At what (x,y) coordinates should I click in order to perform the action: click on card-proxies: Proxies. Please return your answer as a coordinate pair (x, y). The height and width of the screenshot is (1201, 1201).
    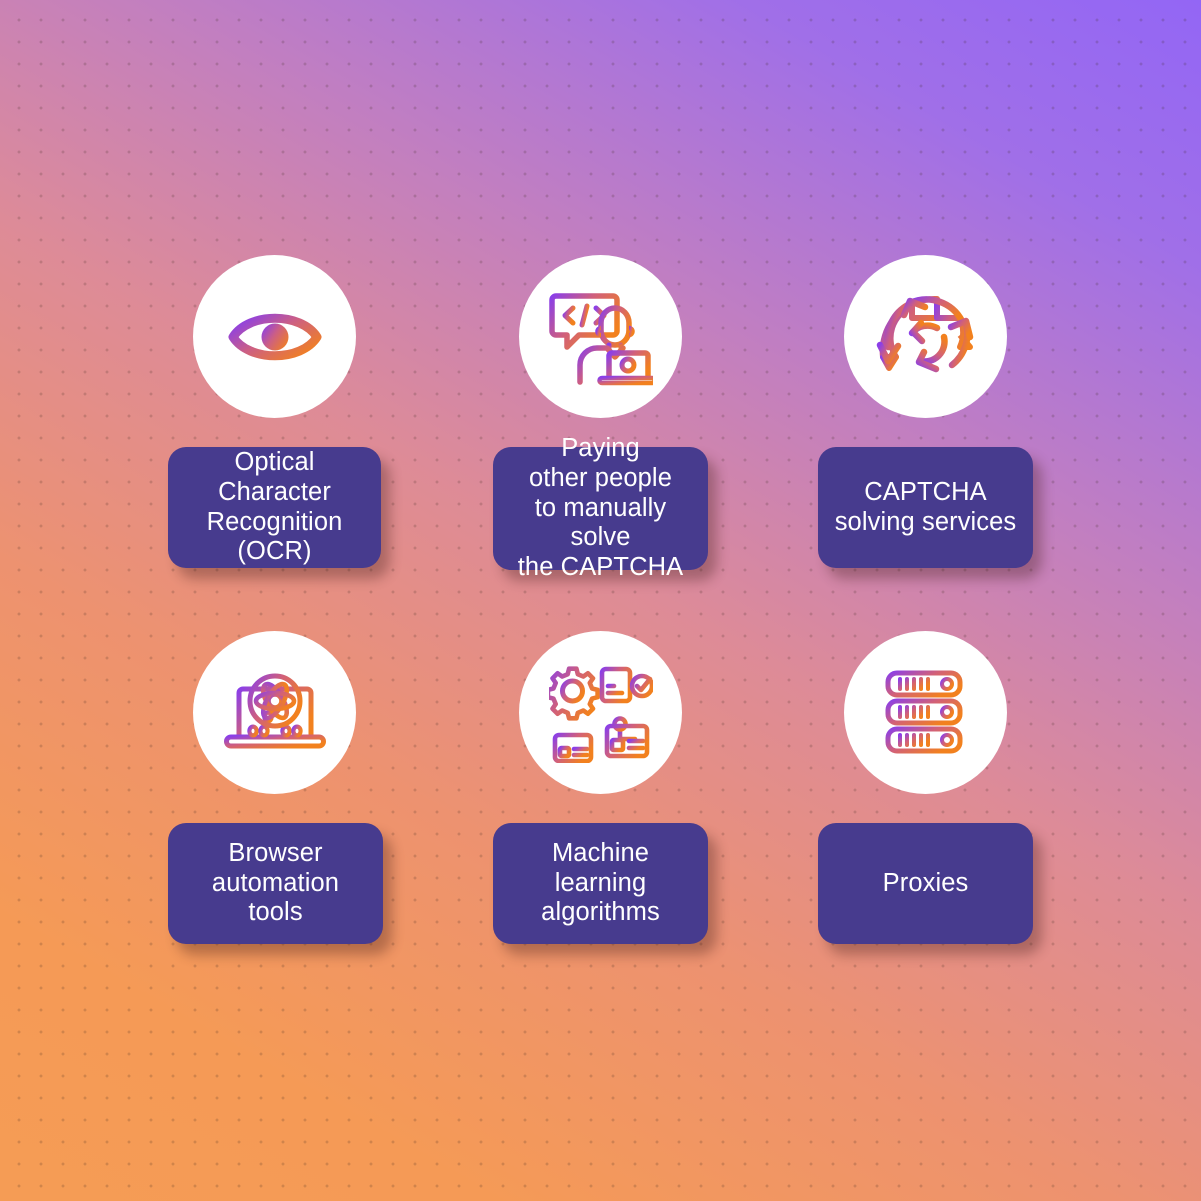
    Looking at the image, I should click on (925, 883).